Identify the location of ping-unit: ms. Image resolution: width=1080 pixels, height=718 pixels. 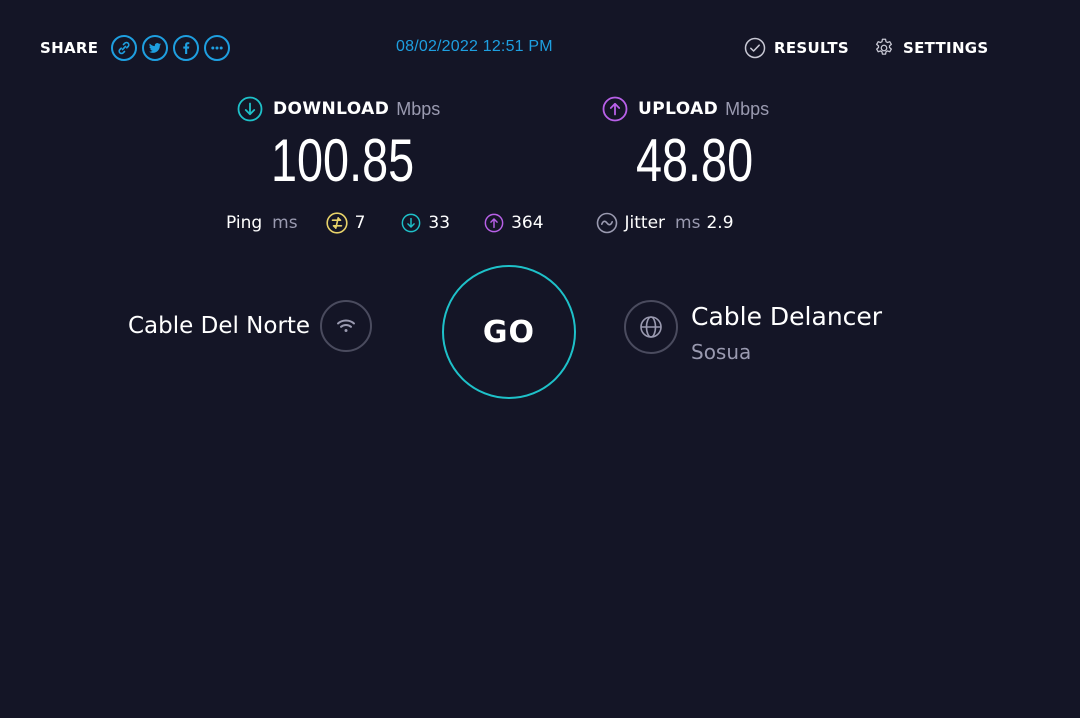
(285, 223).